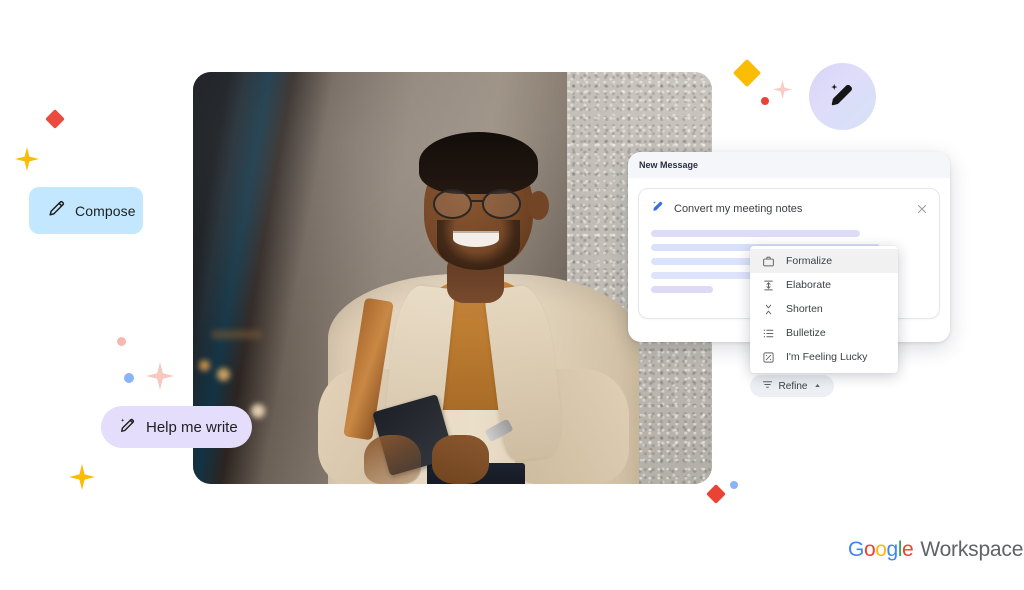 The height and width of the screenshot is (590, 1024). I want to click on menu-item-elaborate: Elaborate, so click(824, 285).